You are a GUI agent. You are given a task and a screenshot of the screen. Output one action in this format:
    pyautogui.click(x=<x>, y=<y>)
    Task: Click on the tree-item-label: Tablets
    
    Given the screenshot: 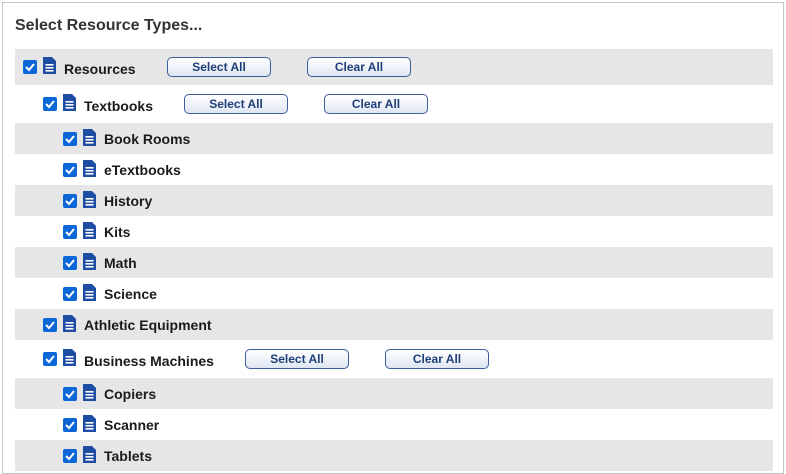 What is the action you would take?
    pyautogui.click(x=128, y=455)
    